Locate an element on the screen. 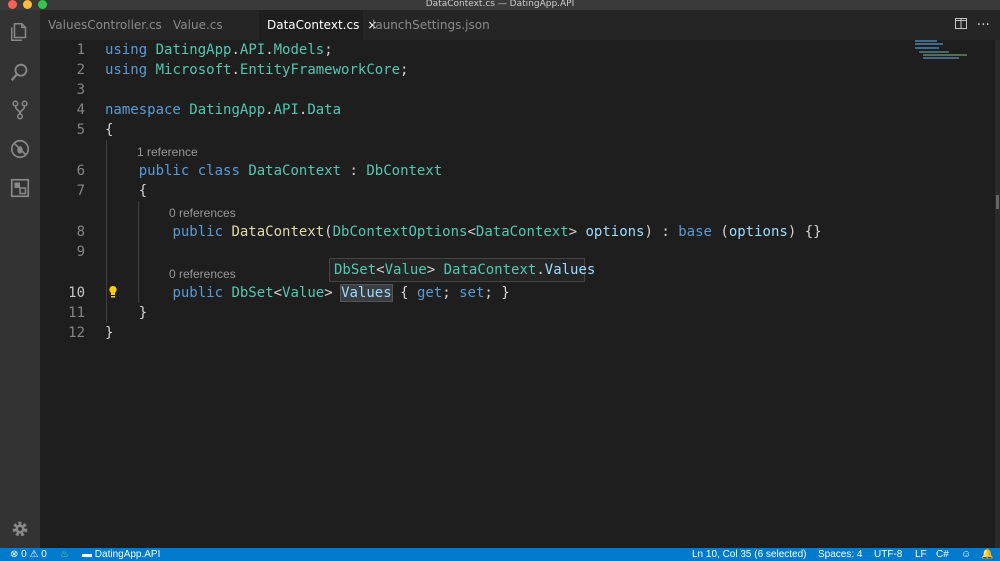 The image size is (1000, 561). minimap is located at coordinates (950, 49).